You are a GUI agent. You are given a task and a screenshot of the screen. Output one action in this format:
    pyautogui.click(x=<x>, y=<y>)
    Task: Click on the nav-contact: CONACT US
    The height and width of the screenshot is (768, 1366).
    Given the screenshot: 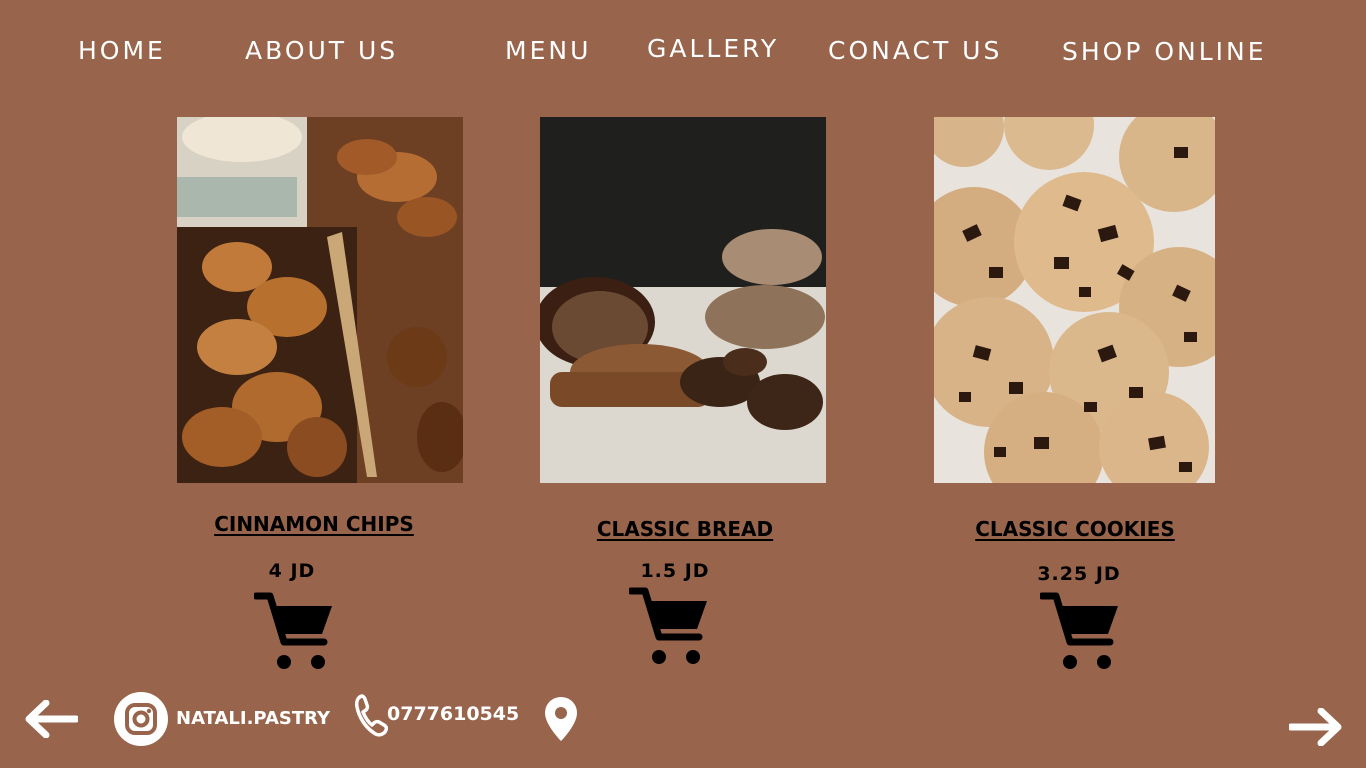 What is the action you would take?
    pyautogui.click(x=915, y=50)
    